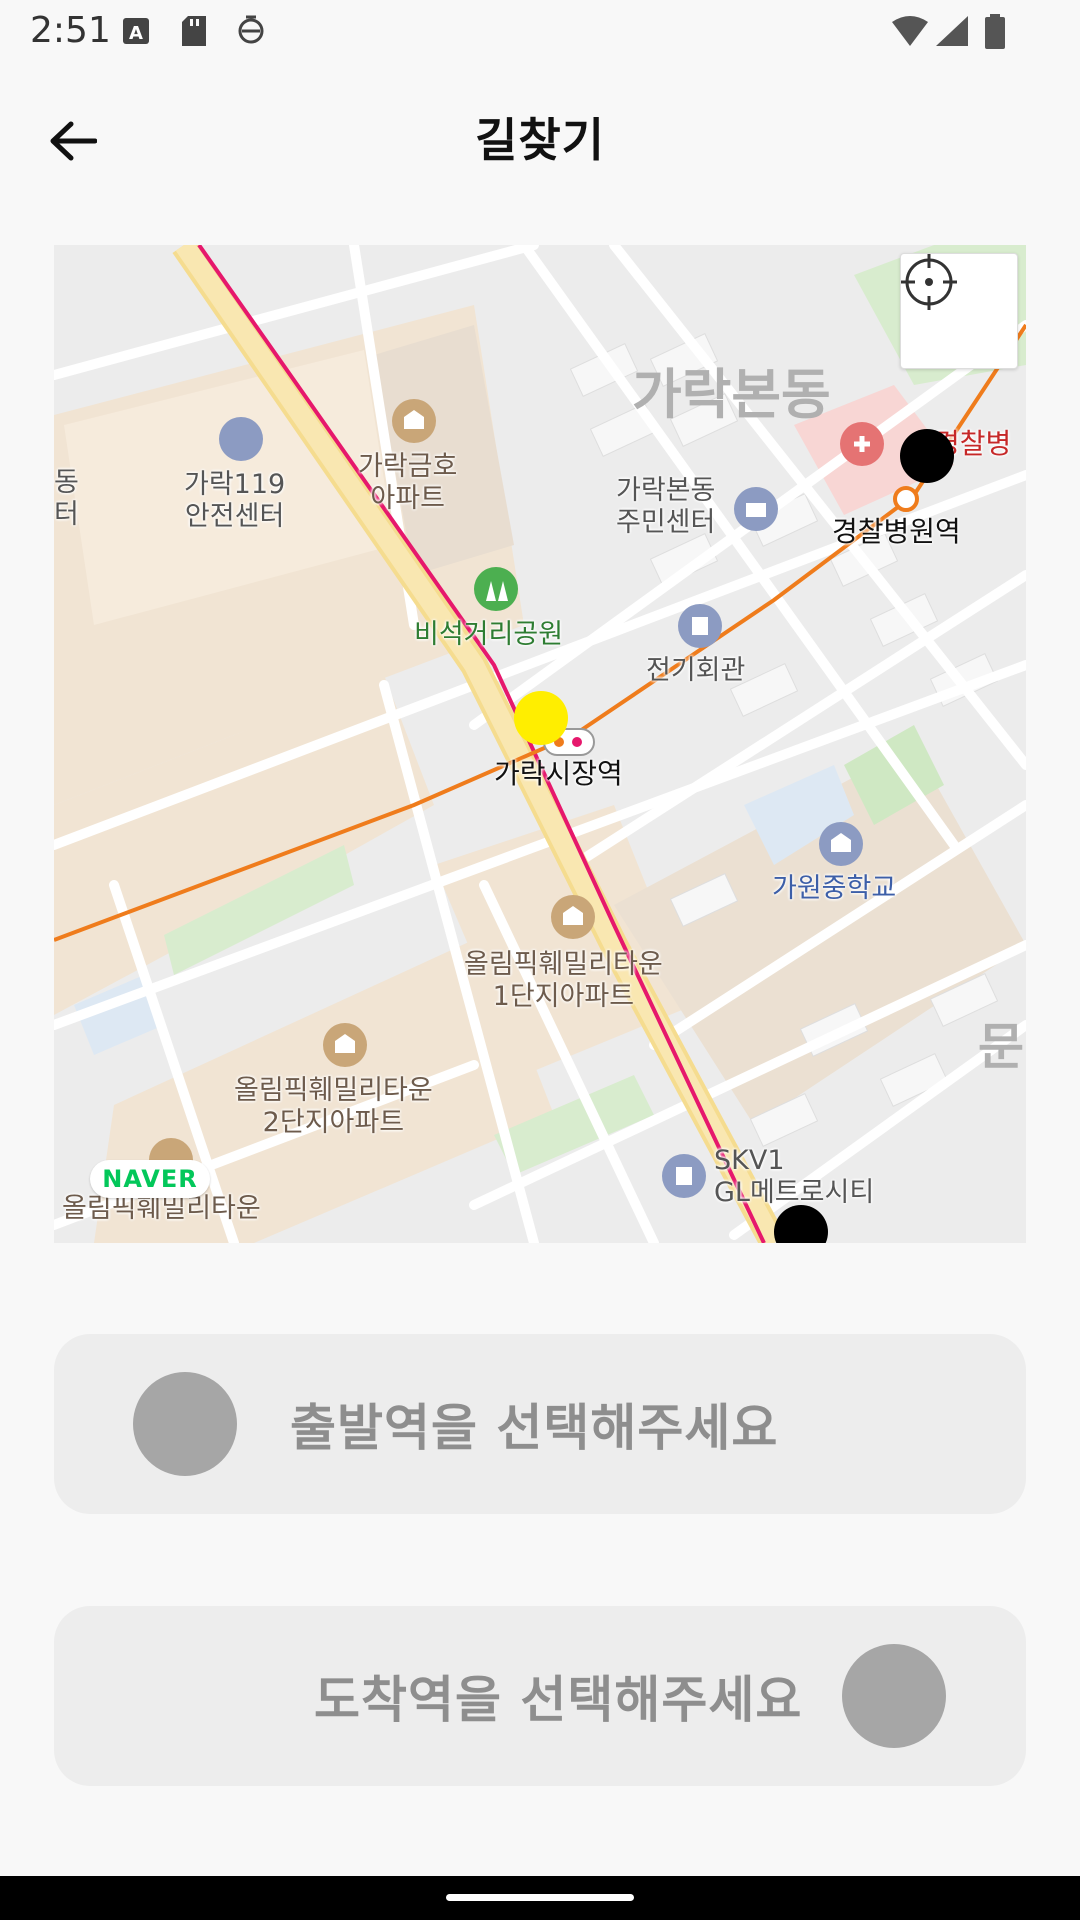 The width and height of the screenshot is (1080, 1920). I want to click on system-navigation-bar, so click(540, 1898).